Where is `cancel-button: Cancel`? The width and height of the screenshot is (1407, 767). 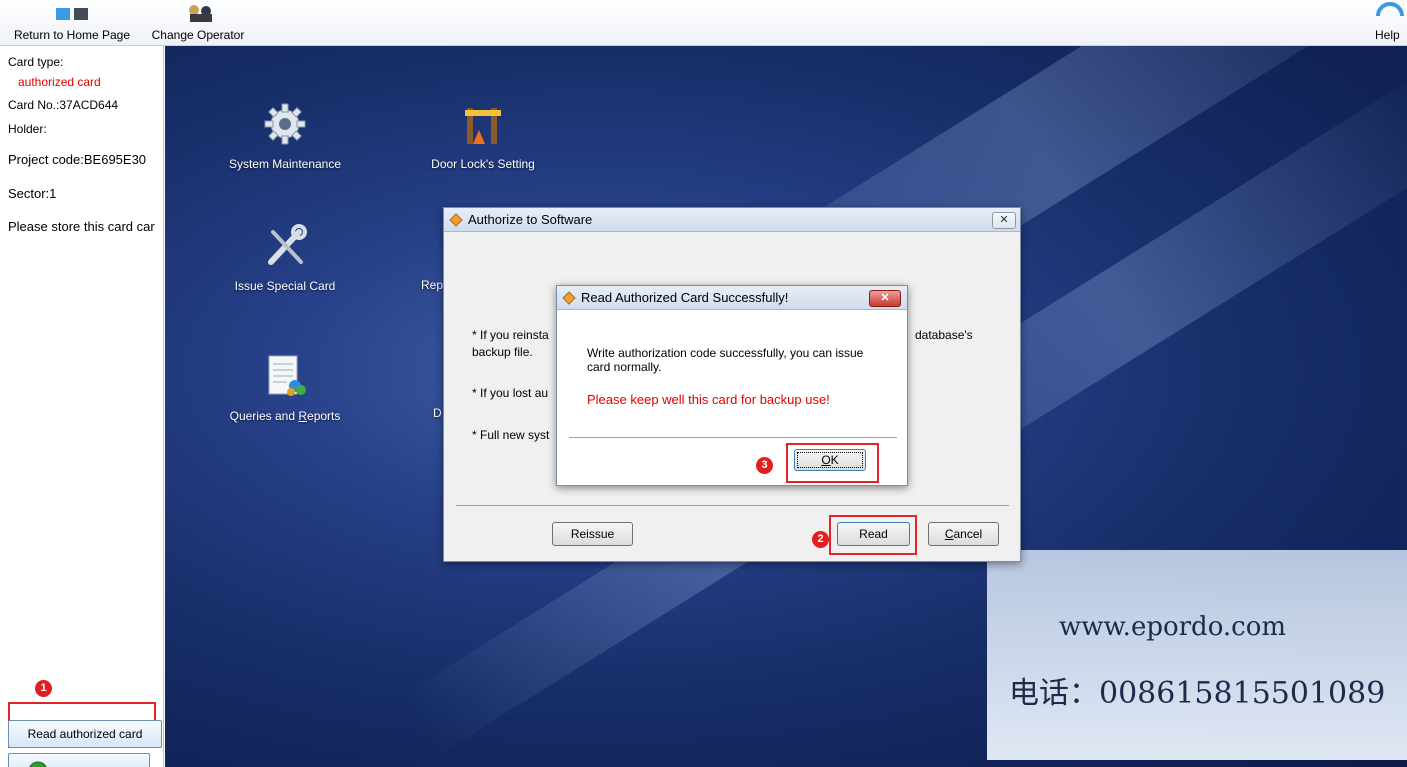
cancel-button: Cancel is located at coordinates (963, 534).